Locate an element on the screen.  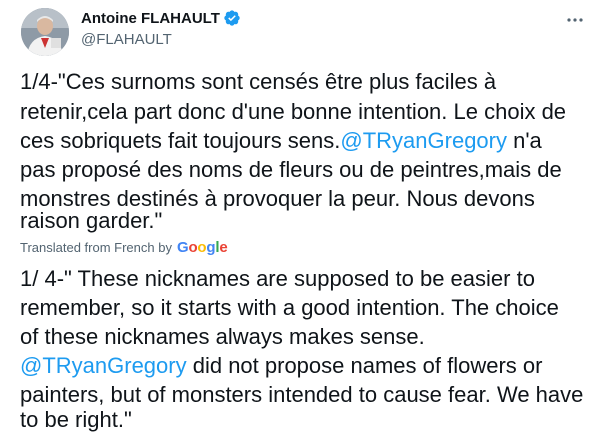
author-name-row: Antoine FLAHAULT is located at coordinates (161, 18).